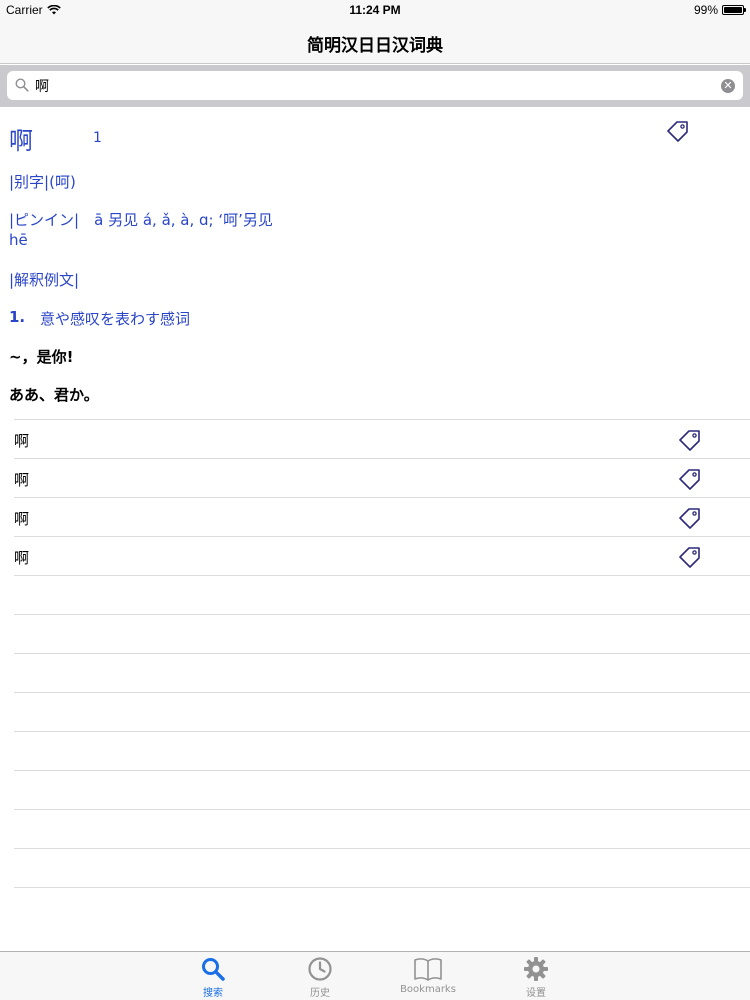 The width and height of the screenshot is (750, 1000). I want to click on search-bar: ✕, so click(375, 86).